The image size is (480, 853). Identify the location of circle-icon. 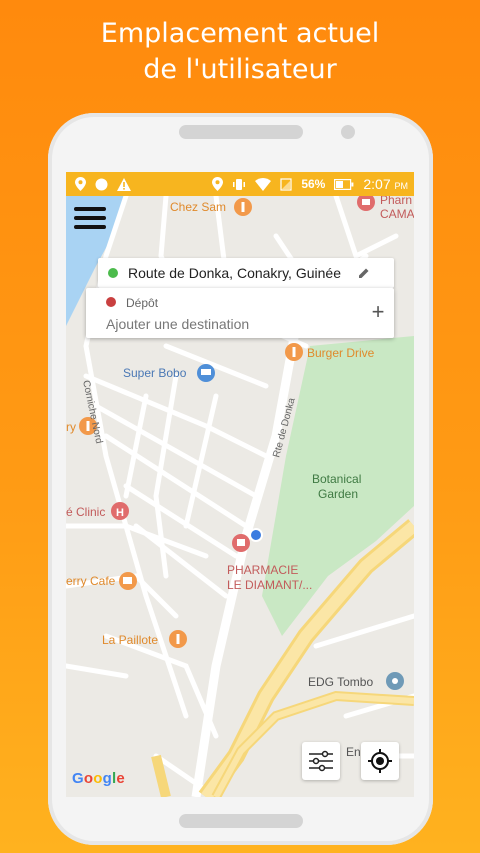
(101, 184).